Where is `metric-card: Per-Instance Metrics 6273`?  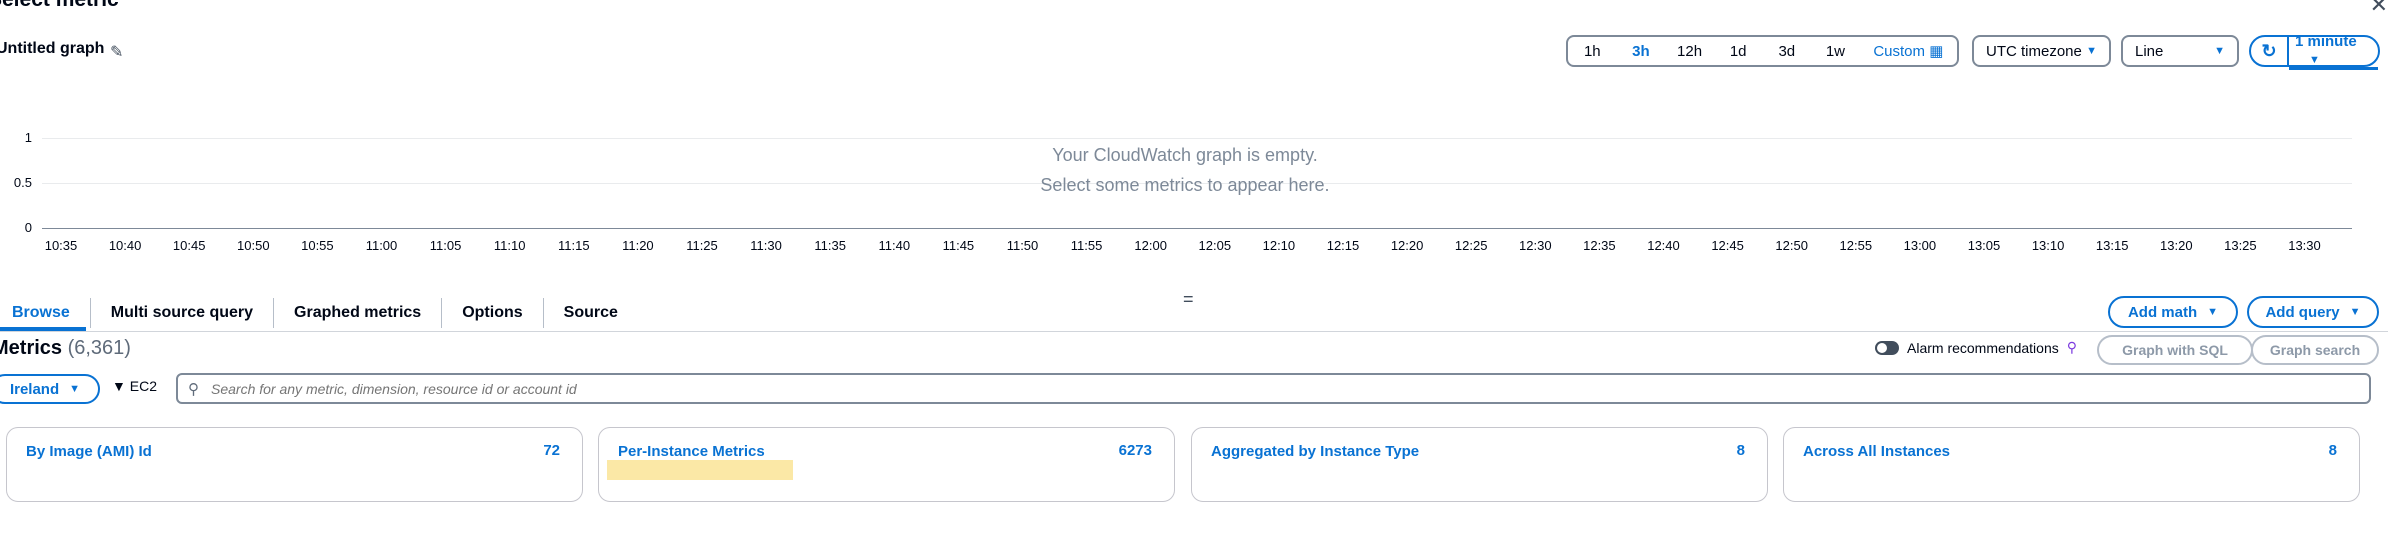 metric-card: Per-Instance Metrics 6273 is located at coordinates (886, 464).